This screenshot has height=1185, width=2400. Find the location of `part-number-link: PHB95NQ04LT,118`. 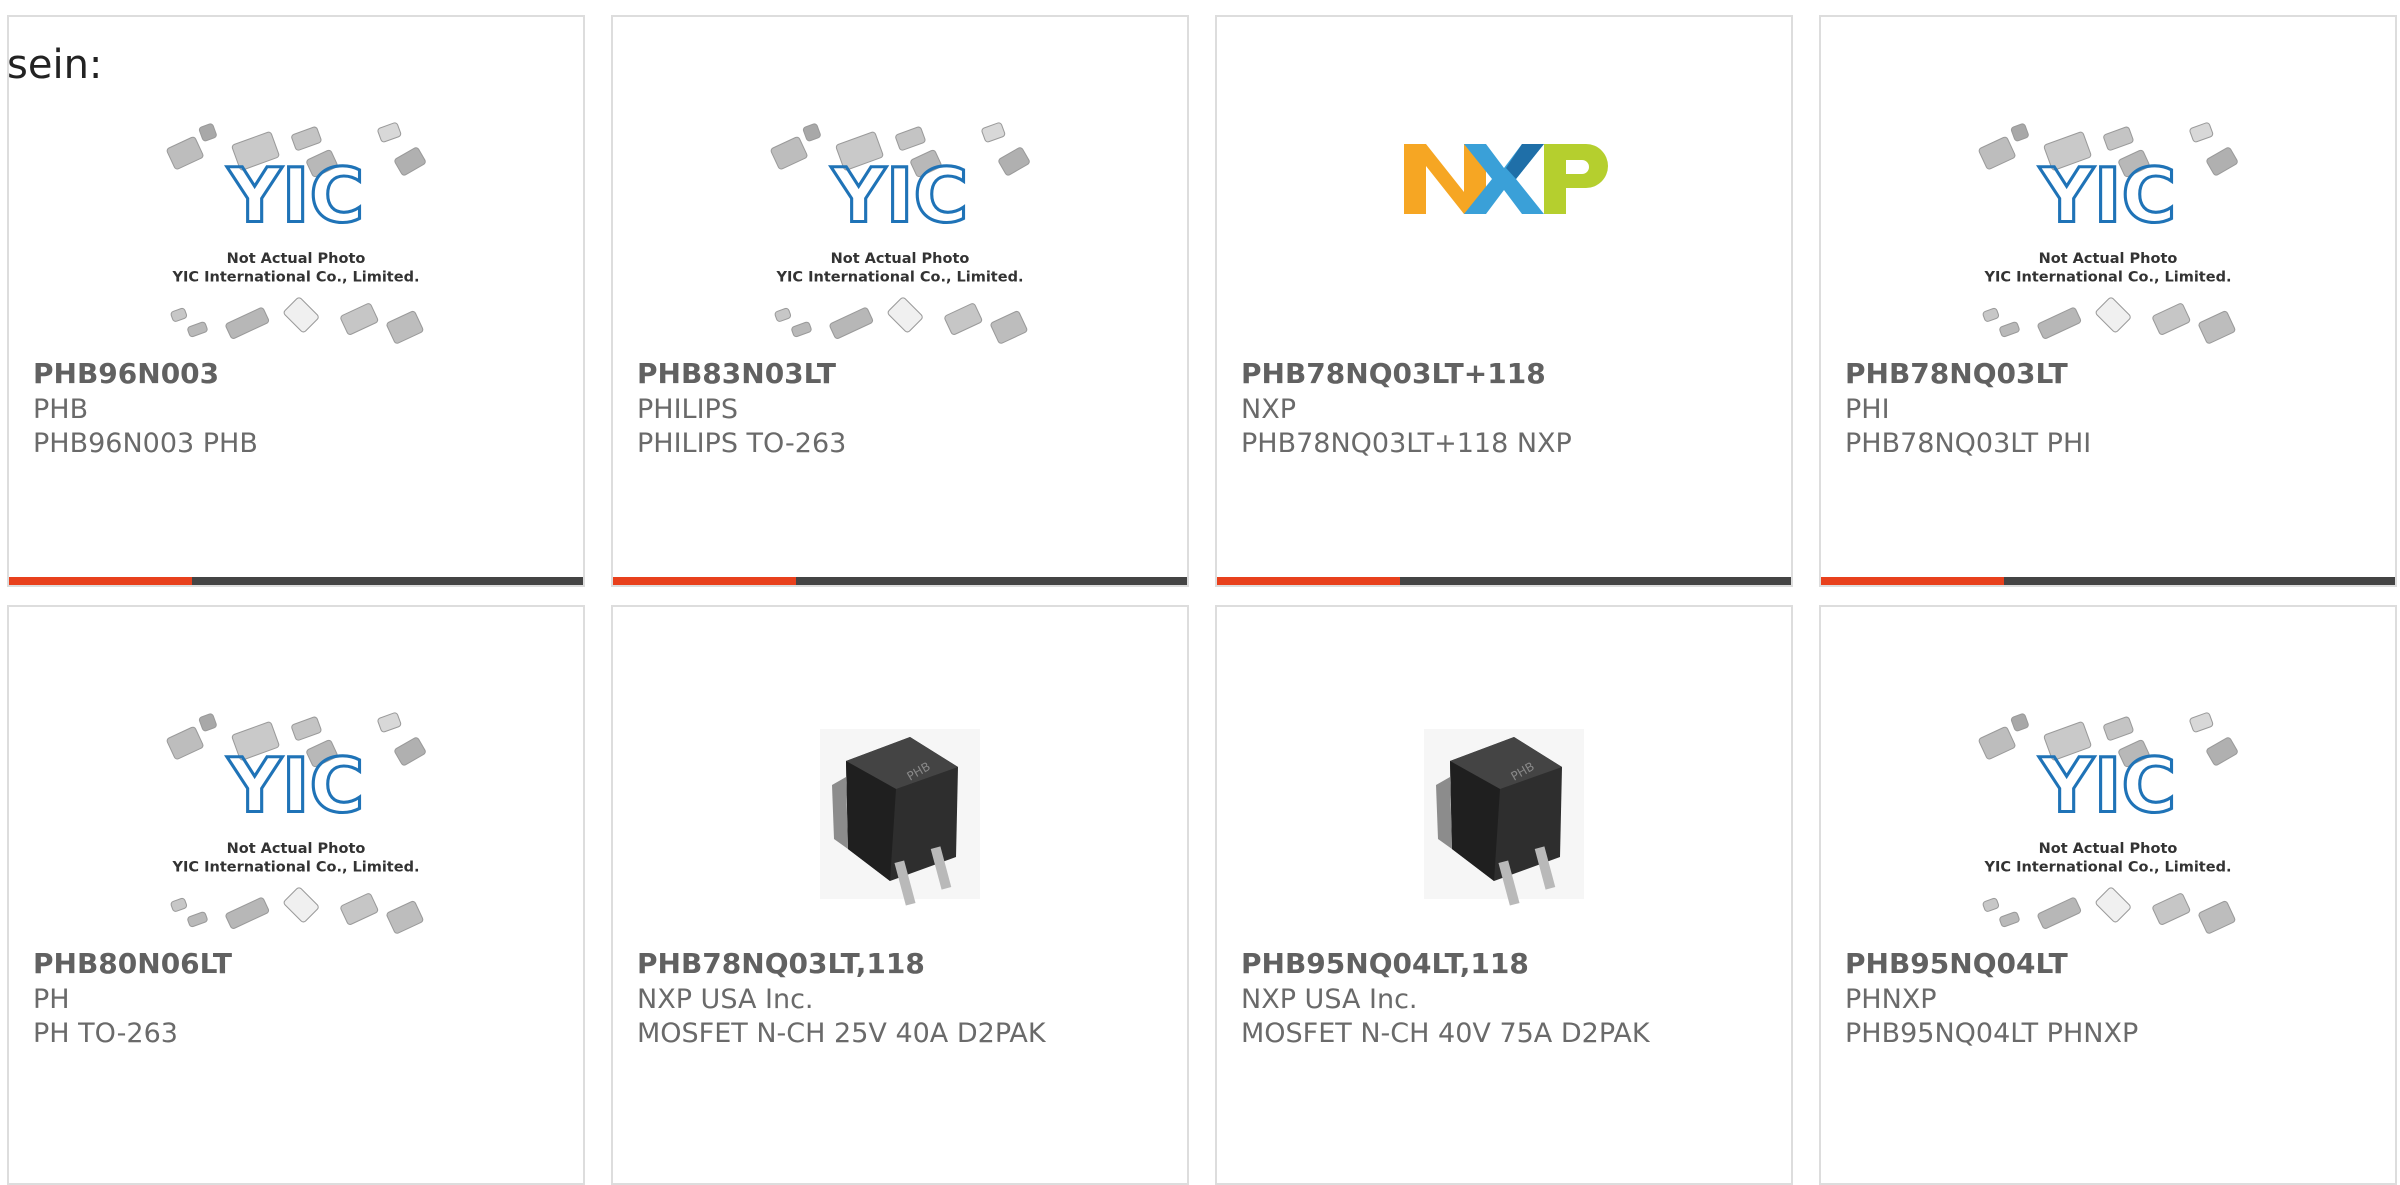

part-number-link: PHB95NQ04LT,118 is located at coordinates (1385, 963).